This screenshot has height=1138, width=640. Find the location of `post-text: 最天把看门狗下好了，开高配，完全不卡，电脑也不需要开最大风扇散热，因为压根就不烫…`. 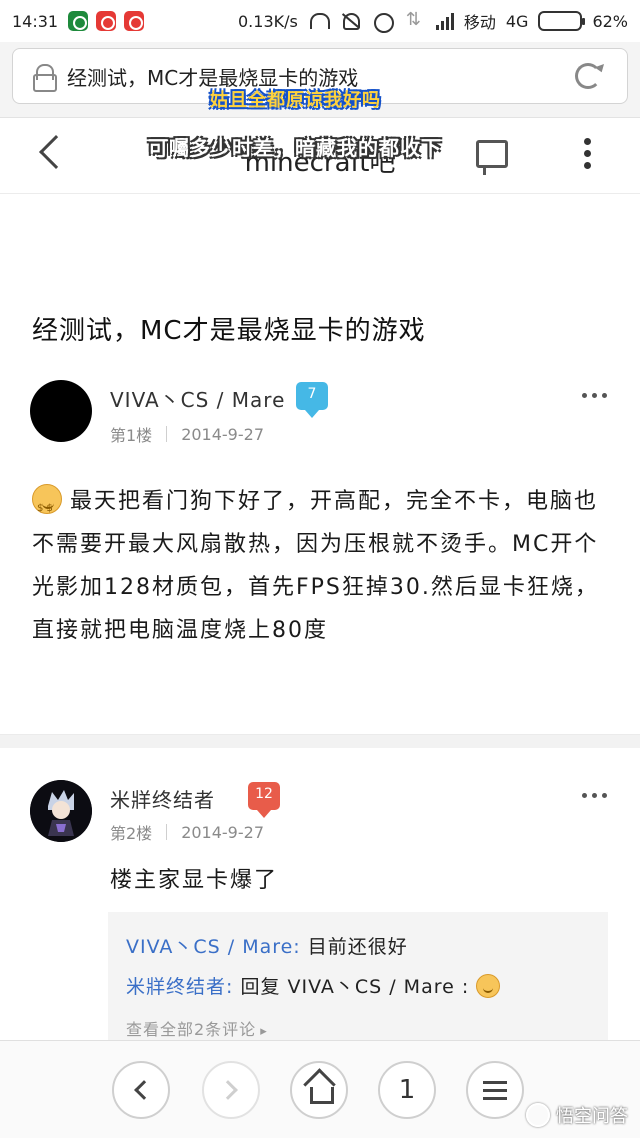

post-text: 最天把看门狗下好了，开高配，完全不卡，电脑也不需要开最大风扇散热，因为压根就不烫… is located at coordinates (315, 566).